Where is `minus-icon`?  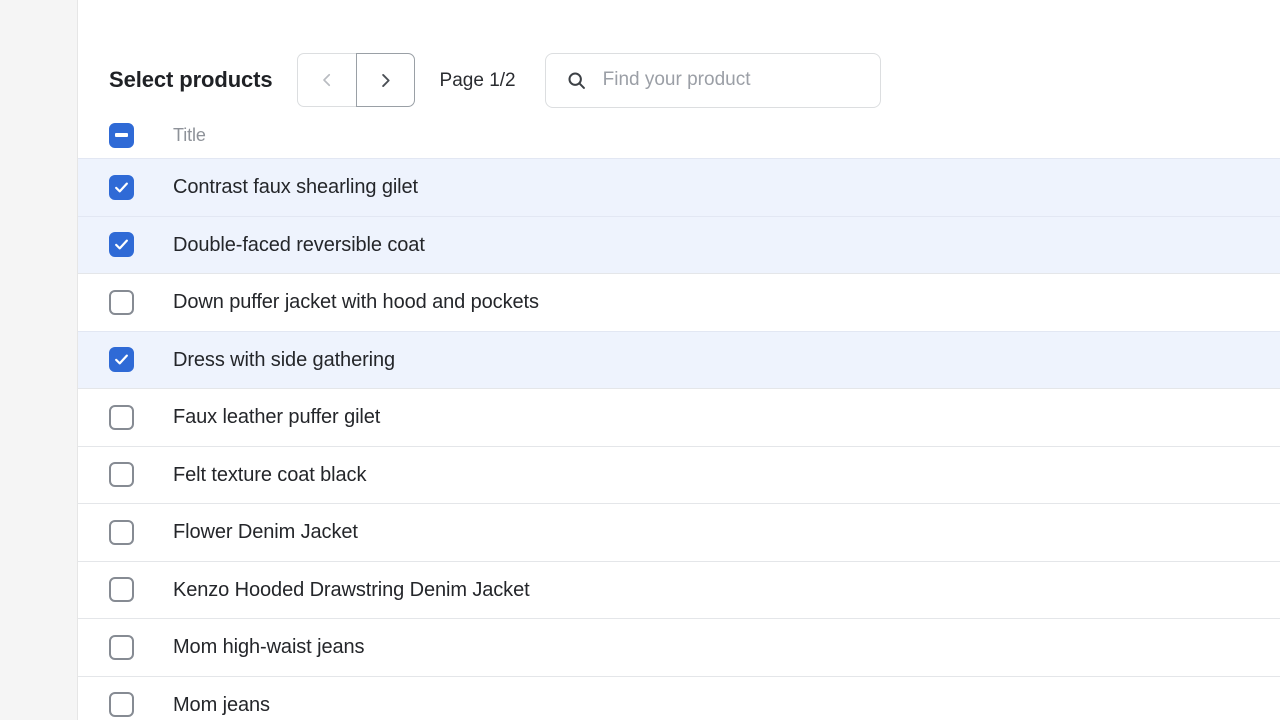
minus-icon is located at coordinates (121, 135).